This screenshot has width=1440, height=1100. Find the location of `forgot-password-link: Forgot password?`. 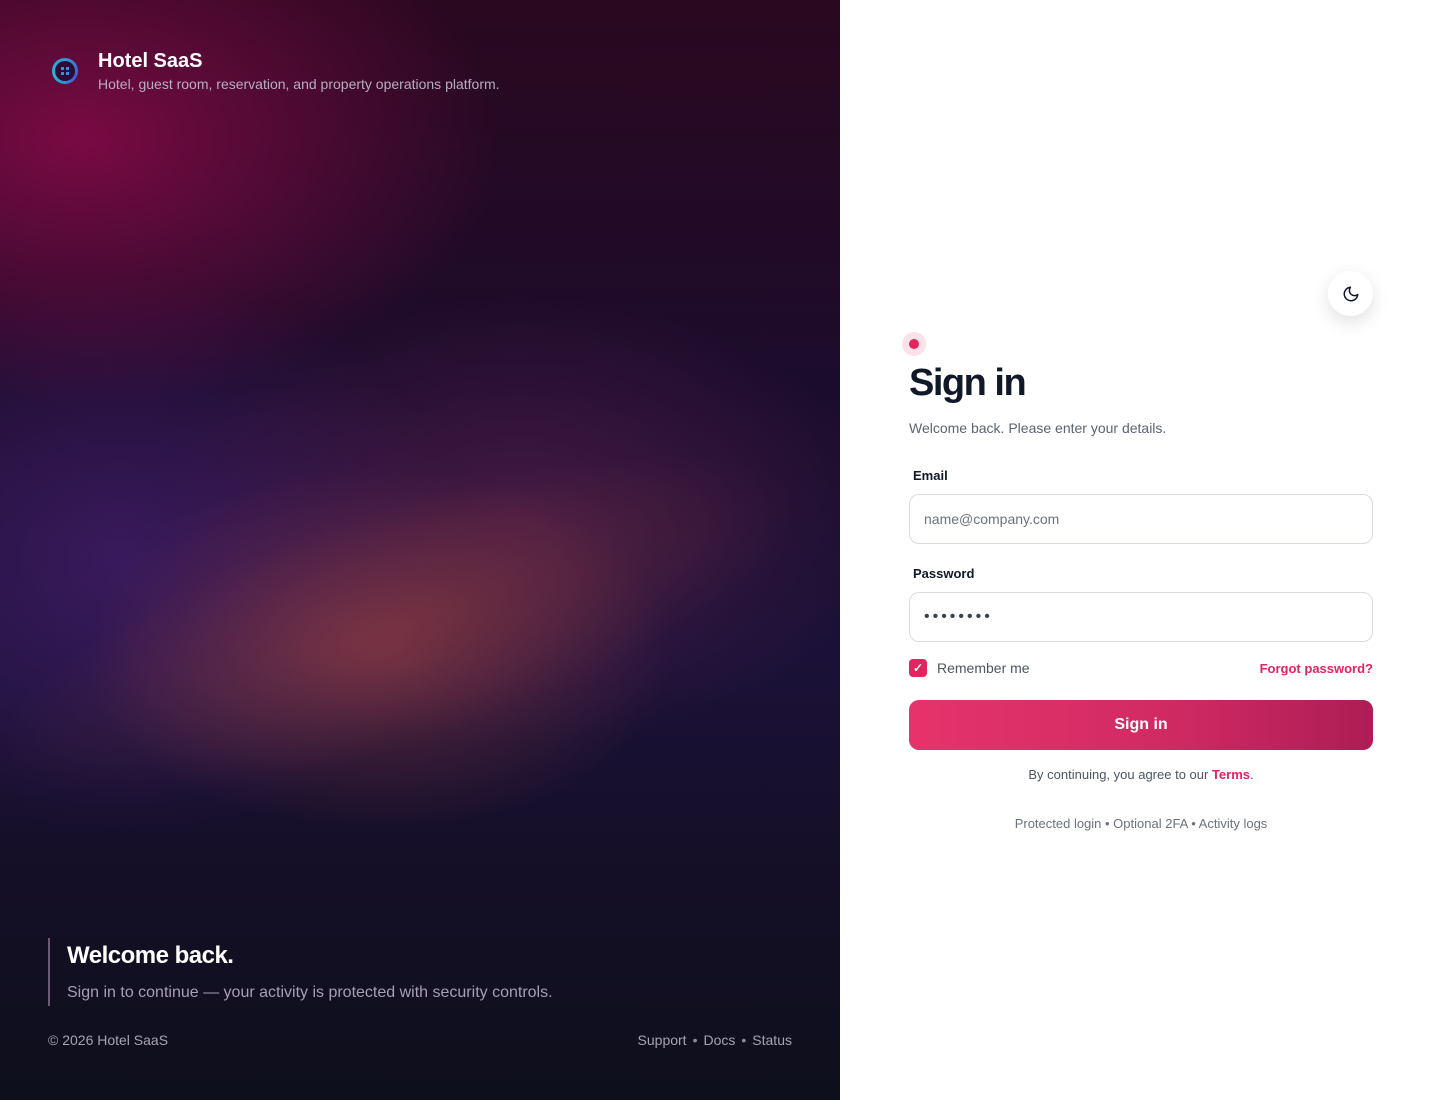

forgot-password-link: Forgot password? is located at coordinates (1316, 668).